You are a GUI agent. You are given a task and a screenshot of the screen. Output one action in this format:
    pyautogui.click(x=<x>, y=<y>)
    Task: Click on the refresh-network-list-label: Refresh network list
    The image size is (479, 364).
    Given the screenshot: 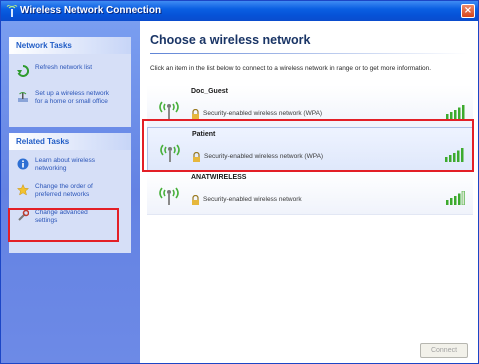 What is the action you would take?
    pyautogui.click(x=64, y=67)
    